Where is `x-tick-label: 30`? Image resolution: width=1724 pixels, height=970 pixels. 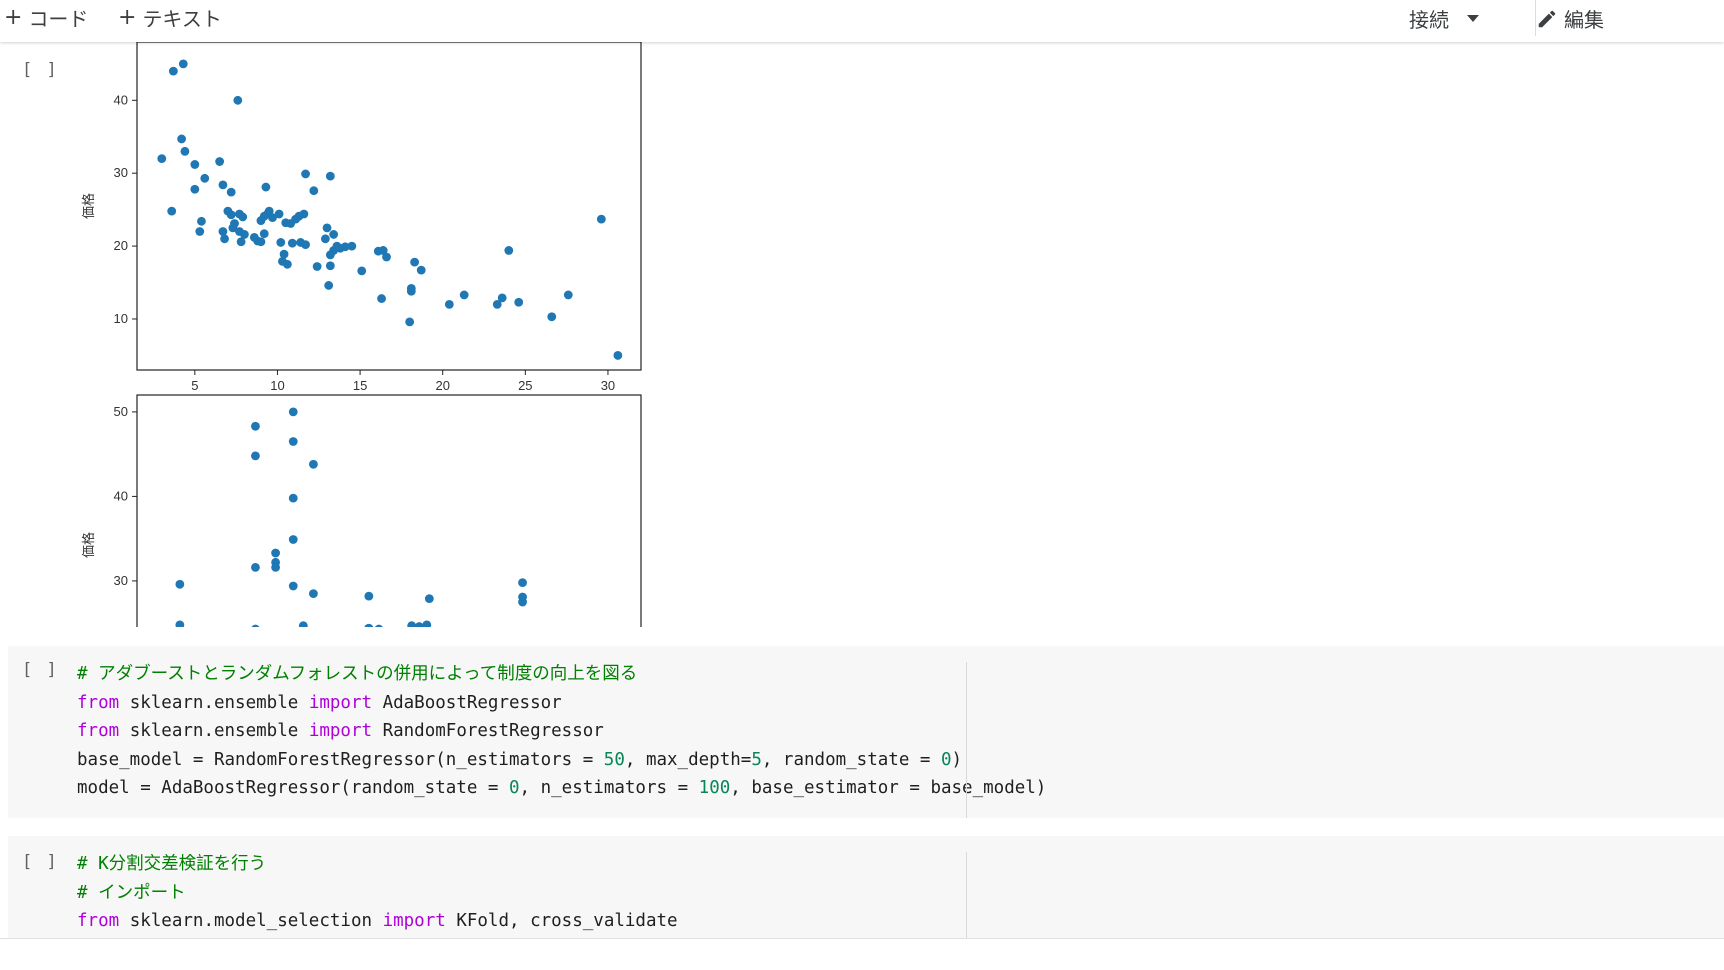 x-tick-label: 30 is located at coordinates (608, 385).